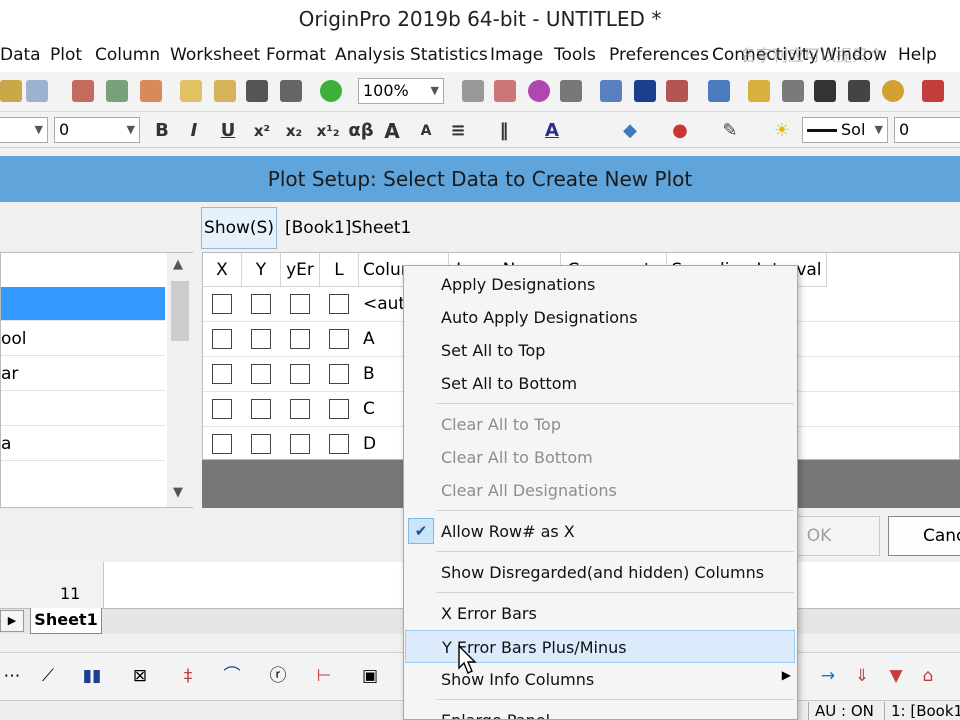 This screenshot has height=720, width=960. What do you see at coordinates (83, 374) in the screenshot?
I see `tree-item: ar` at bounding box center [83, 374].